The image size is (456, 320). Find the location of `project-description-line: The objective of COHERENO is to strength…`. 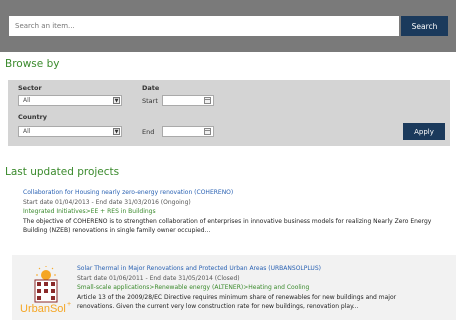

project-description-line: The objective of COHERENO is to strength… is located at coordinates (227, 221).